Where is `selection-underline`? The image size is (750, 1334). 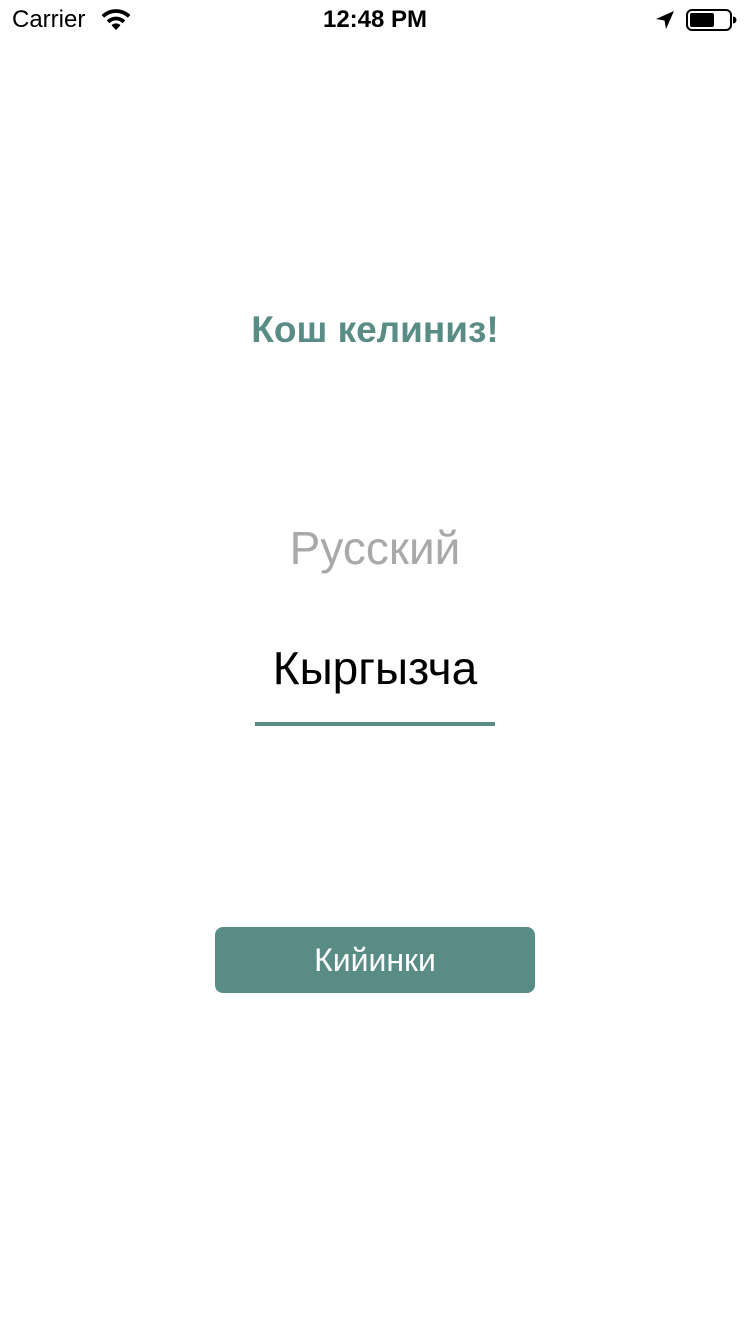 selection-underline is located at coordinates (375, 724).